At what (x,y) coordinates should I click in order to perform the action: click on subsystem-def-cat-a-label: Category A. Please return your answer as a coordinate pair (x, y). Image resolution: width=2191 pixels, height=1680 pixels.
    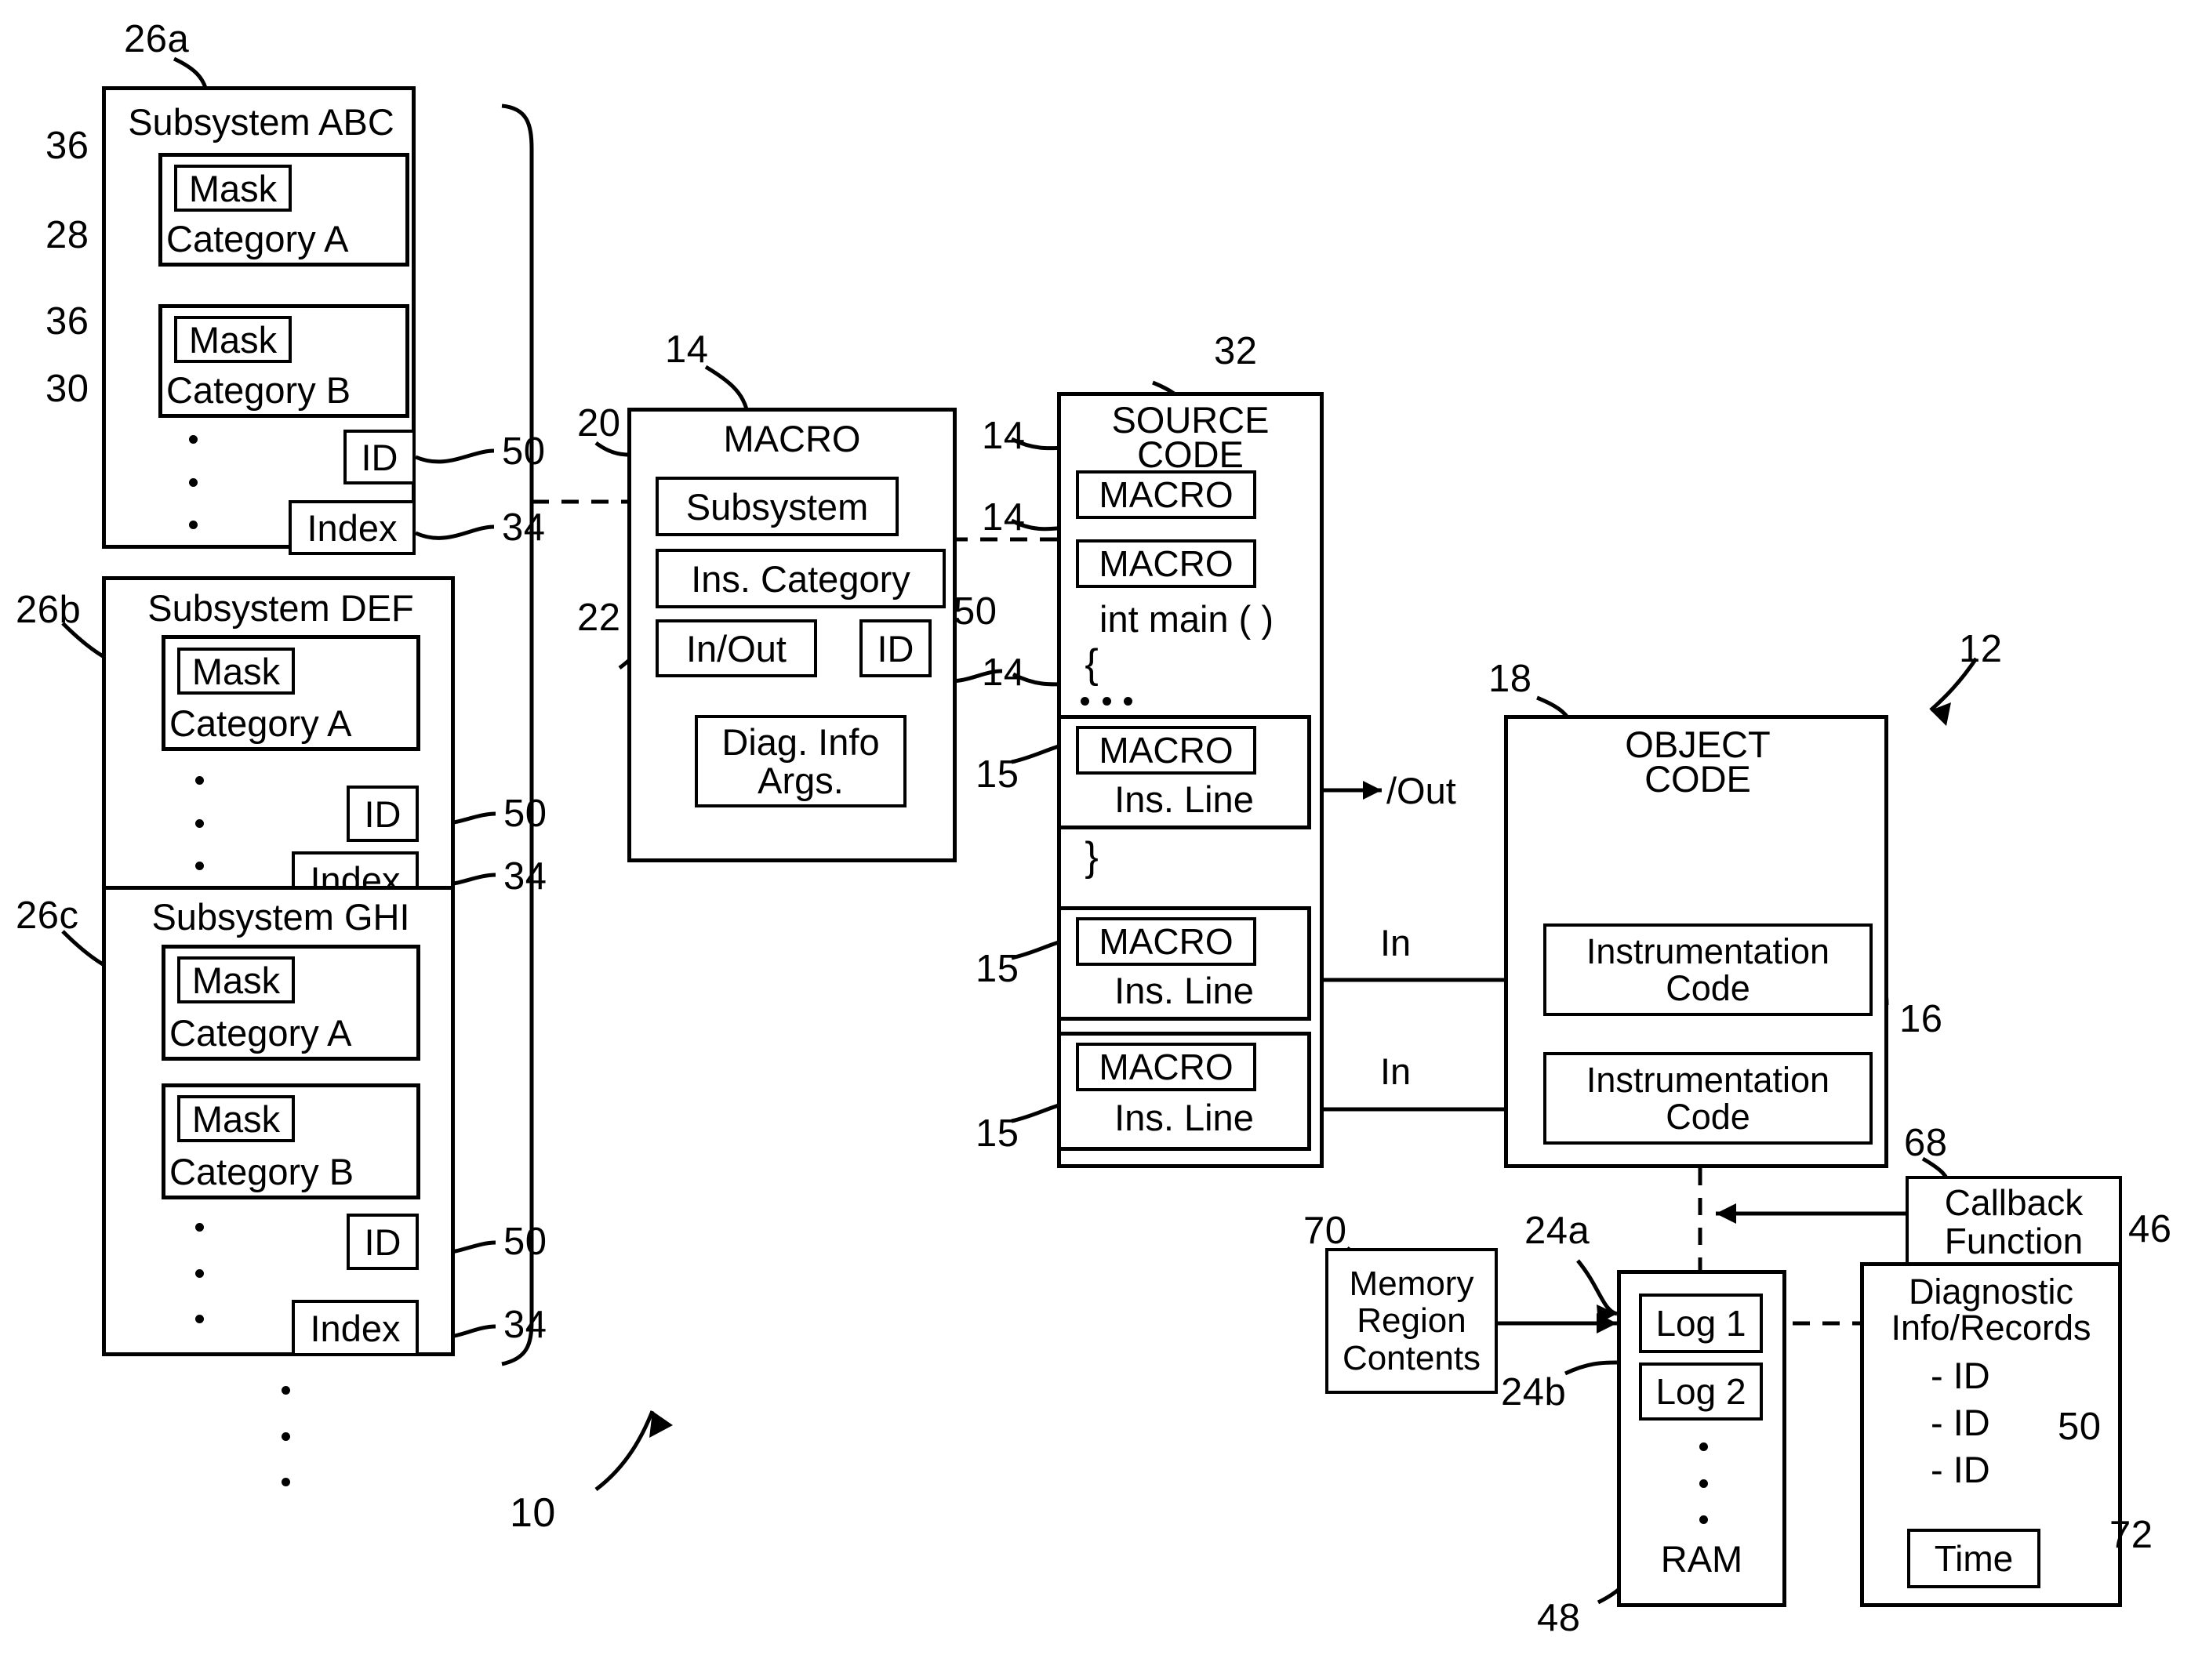
    Looking at the image, I should click on (260, 723).